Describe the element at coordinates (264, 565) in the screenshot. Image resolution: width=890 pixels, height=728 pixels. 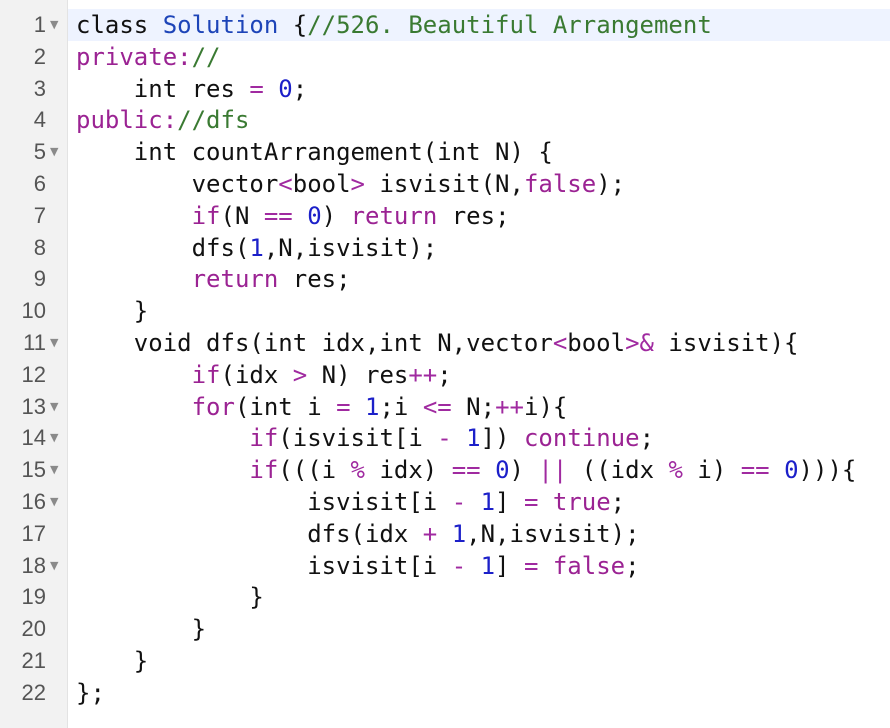
I see `code-token: isvisit[i` at that location.